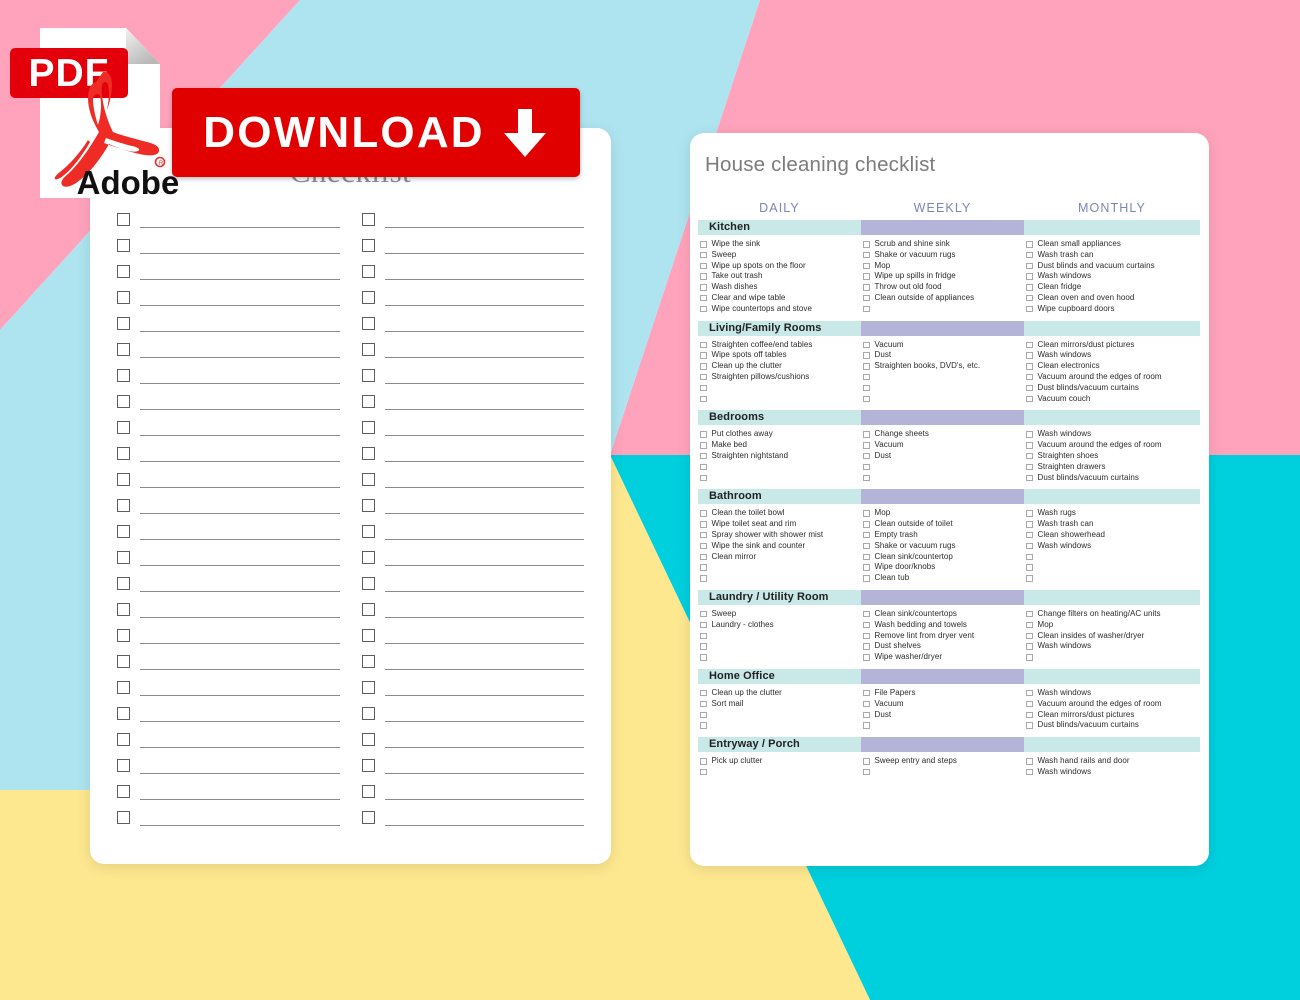  What do you see at coordinates (780, 513) in the screenshot?
I see `task-row: Clean the toilet bowl` at bounding box center [780, 513].